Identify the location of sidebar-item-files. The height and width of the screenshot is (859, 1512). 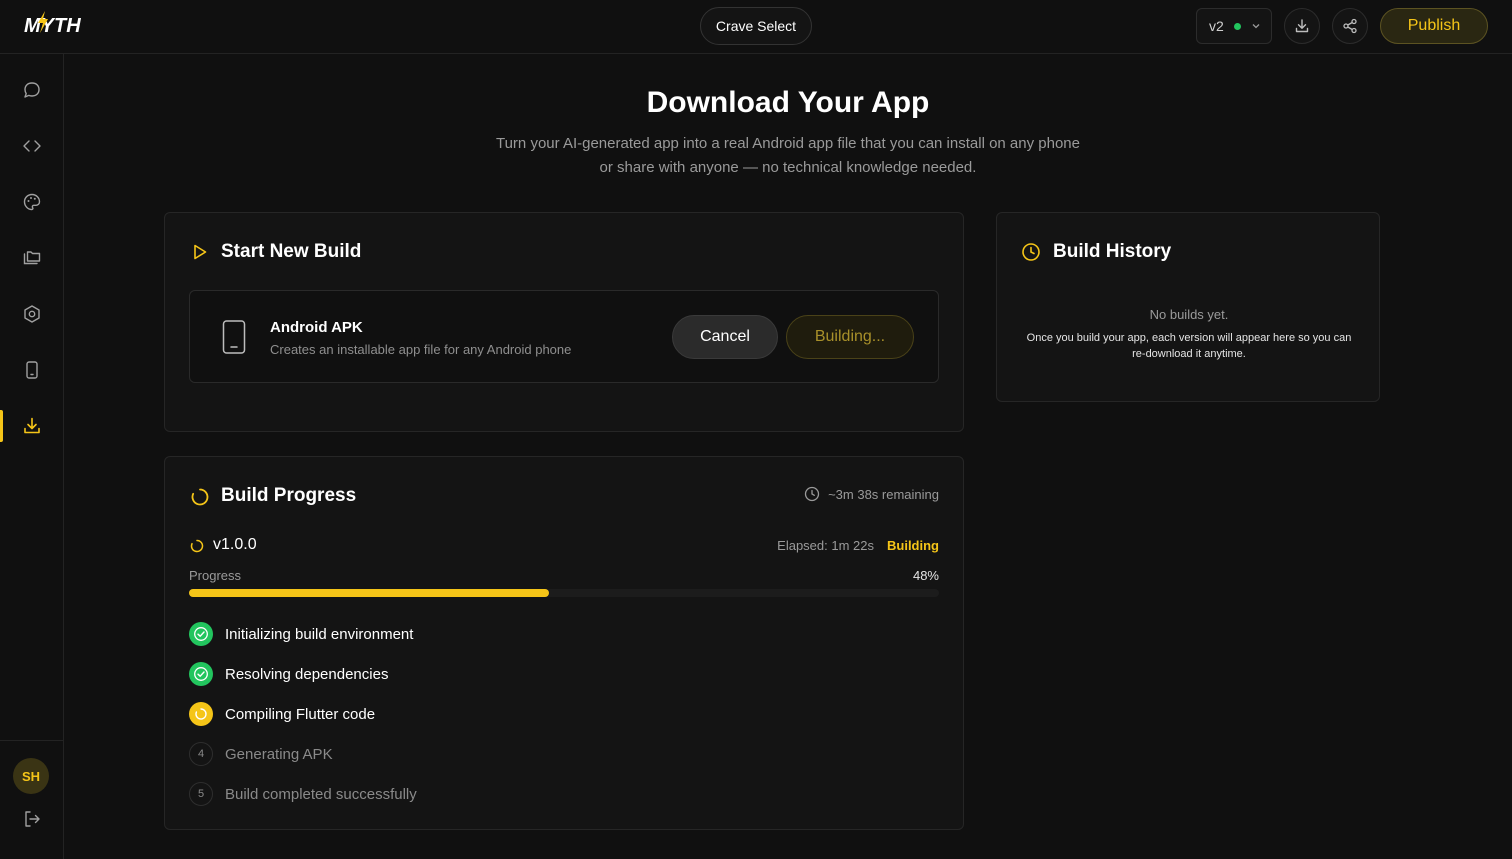
(32, 258).